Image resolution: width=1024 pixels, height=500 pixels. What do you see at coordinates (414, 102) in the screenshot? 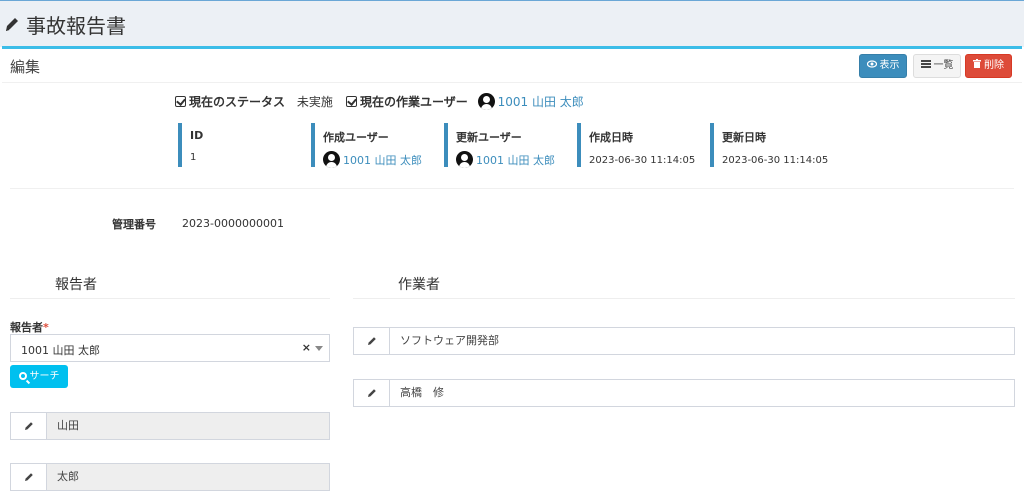
I see `worker-label: 現在の作業ユーザー` at bounding box center [414, 102].